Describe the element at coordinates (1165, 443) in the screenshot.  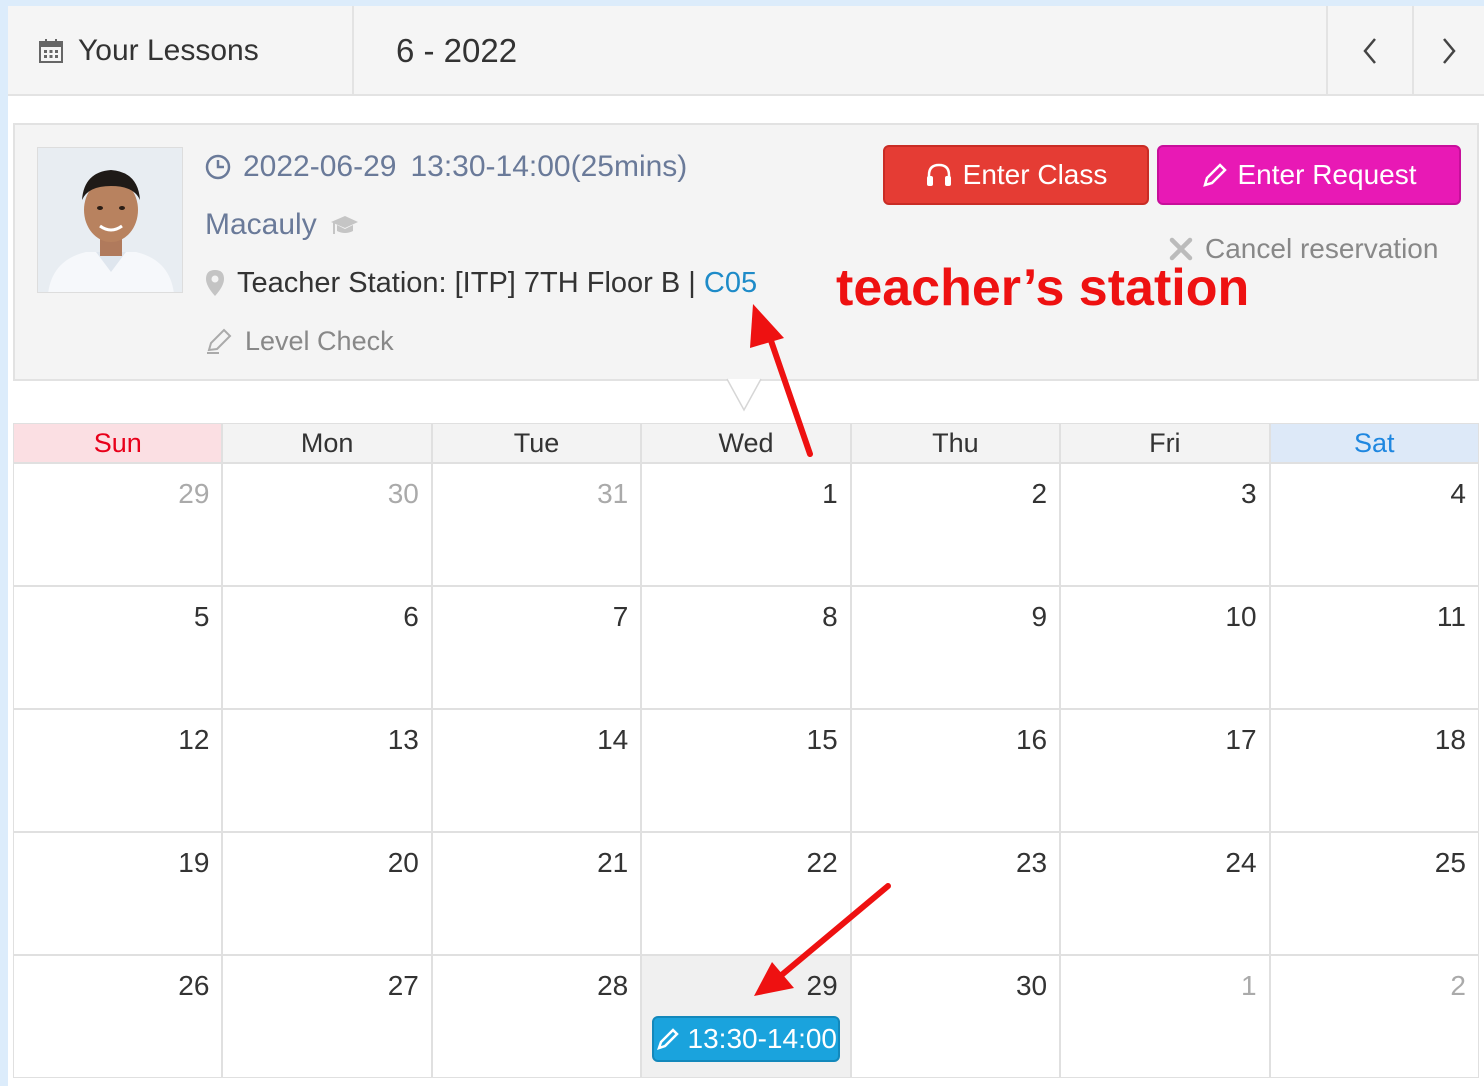
I see `weekday-fri: Fri` at that location.